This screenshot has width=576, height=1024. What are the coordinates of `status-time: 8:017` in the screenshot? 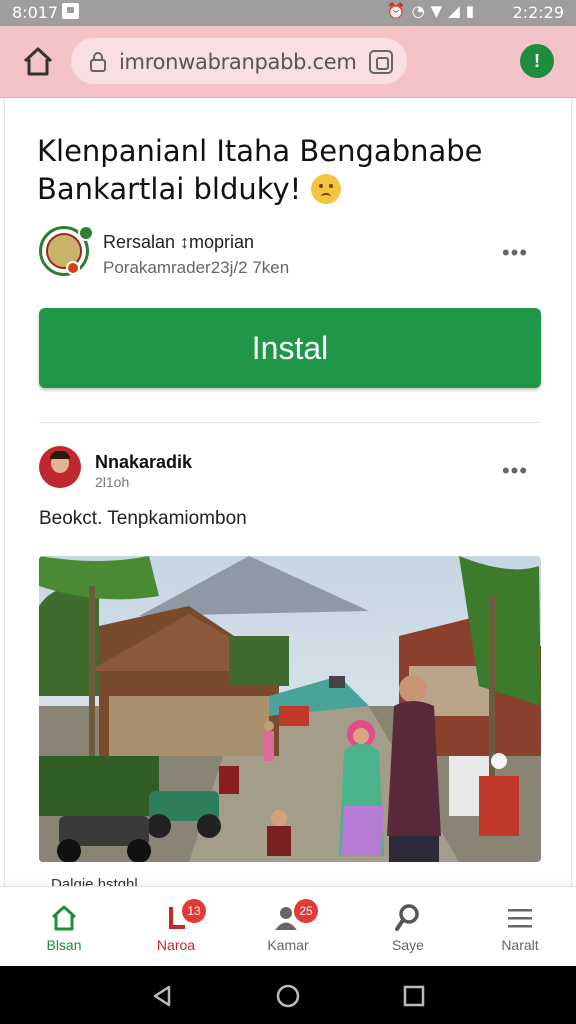 It's located at (35, 12).